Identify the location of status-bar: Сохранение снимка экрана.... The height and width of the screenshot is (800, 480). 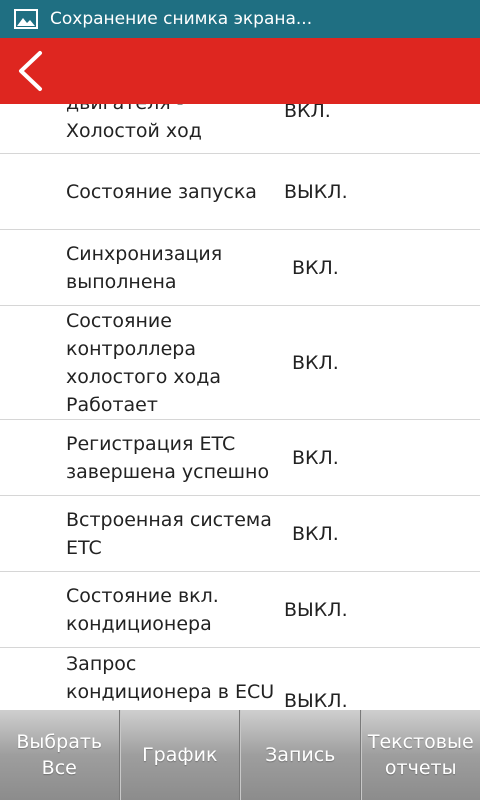
(240, 19).